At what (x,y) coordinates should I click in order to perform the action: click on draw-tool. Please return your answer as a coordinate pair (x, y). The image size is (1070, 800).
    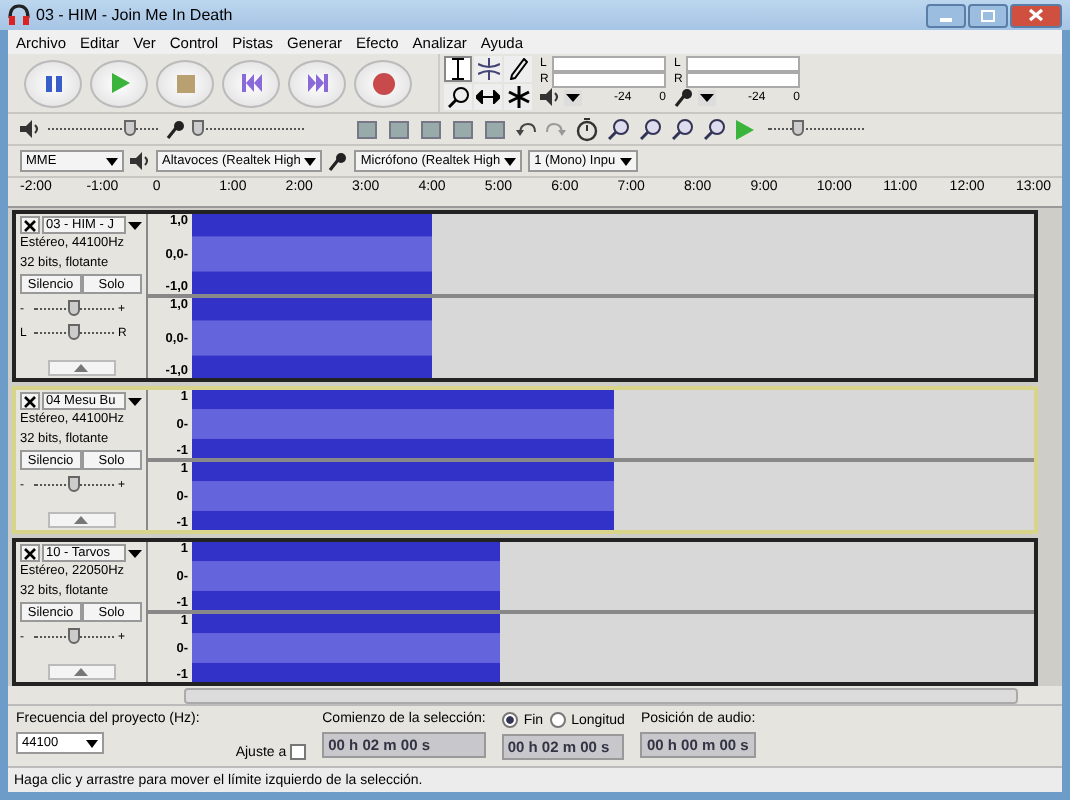
    Looking at the image, I should click on (518, 69).